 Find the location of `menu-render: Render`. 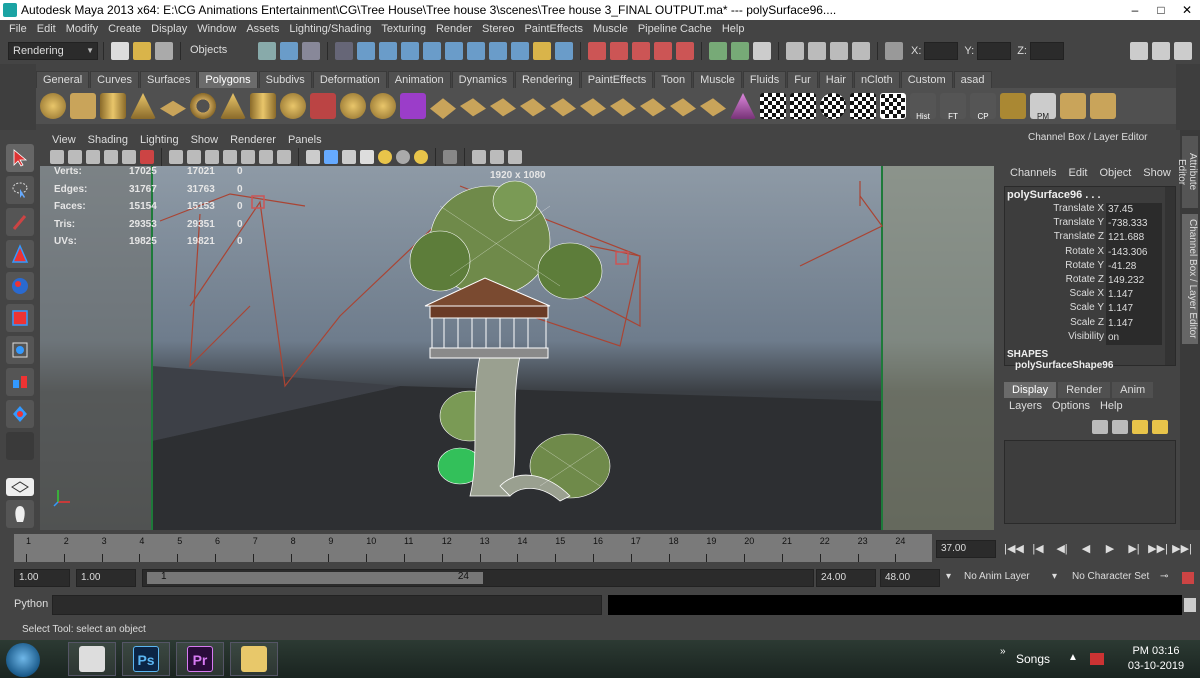

menu-render: Render is located at coordinates (454, 29).